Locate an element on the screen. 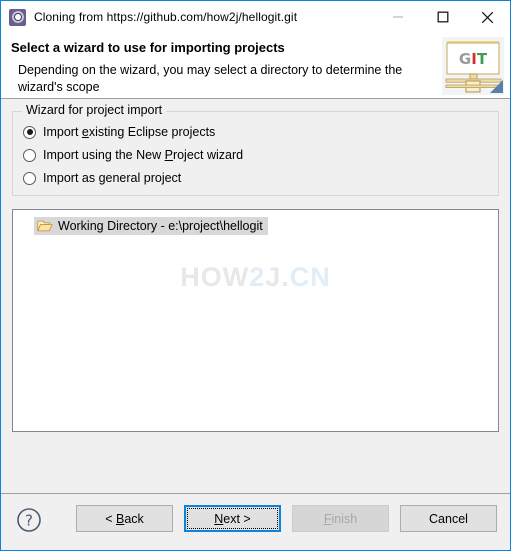 The height and width of the screenshot is (551, 511). back-button: < Back is located at coordinates (124, 518).